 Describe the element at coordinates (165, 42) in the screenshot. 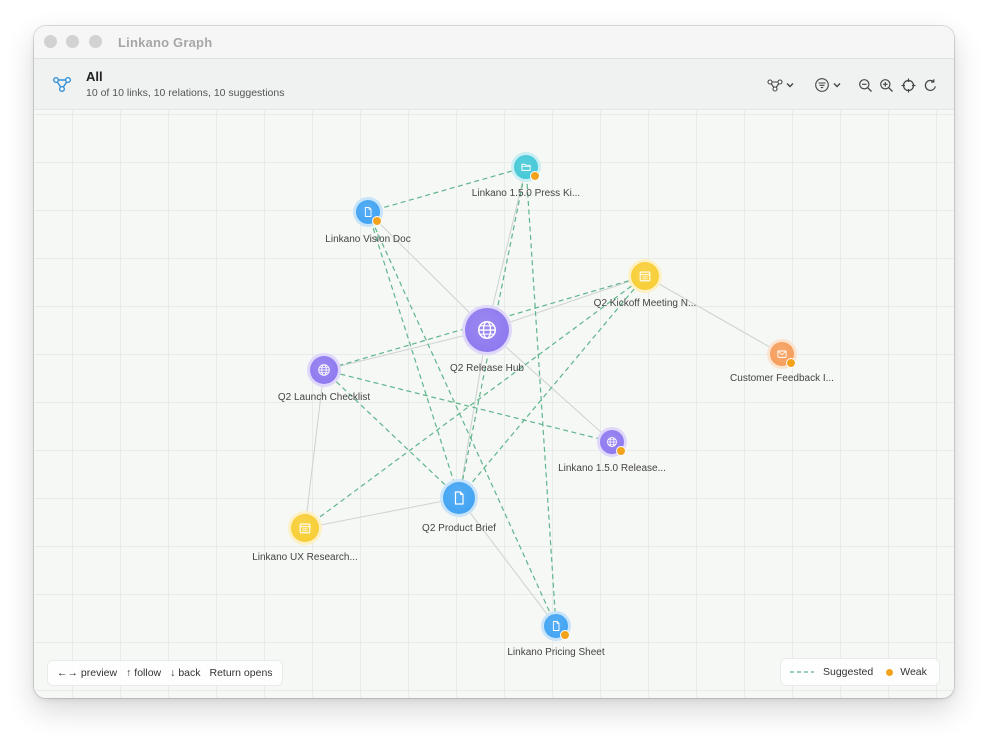

I see `window-title: Linkano Graph` at that location.